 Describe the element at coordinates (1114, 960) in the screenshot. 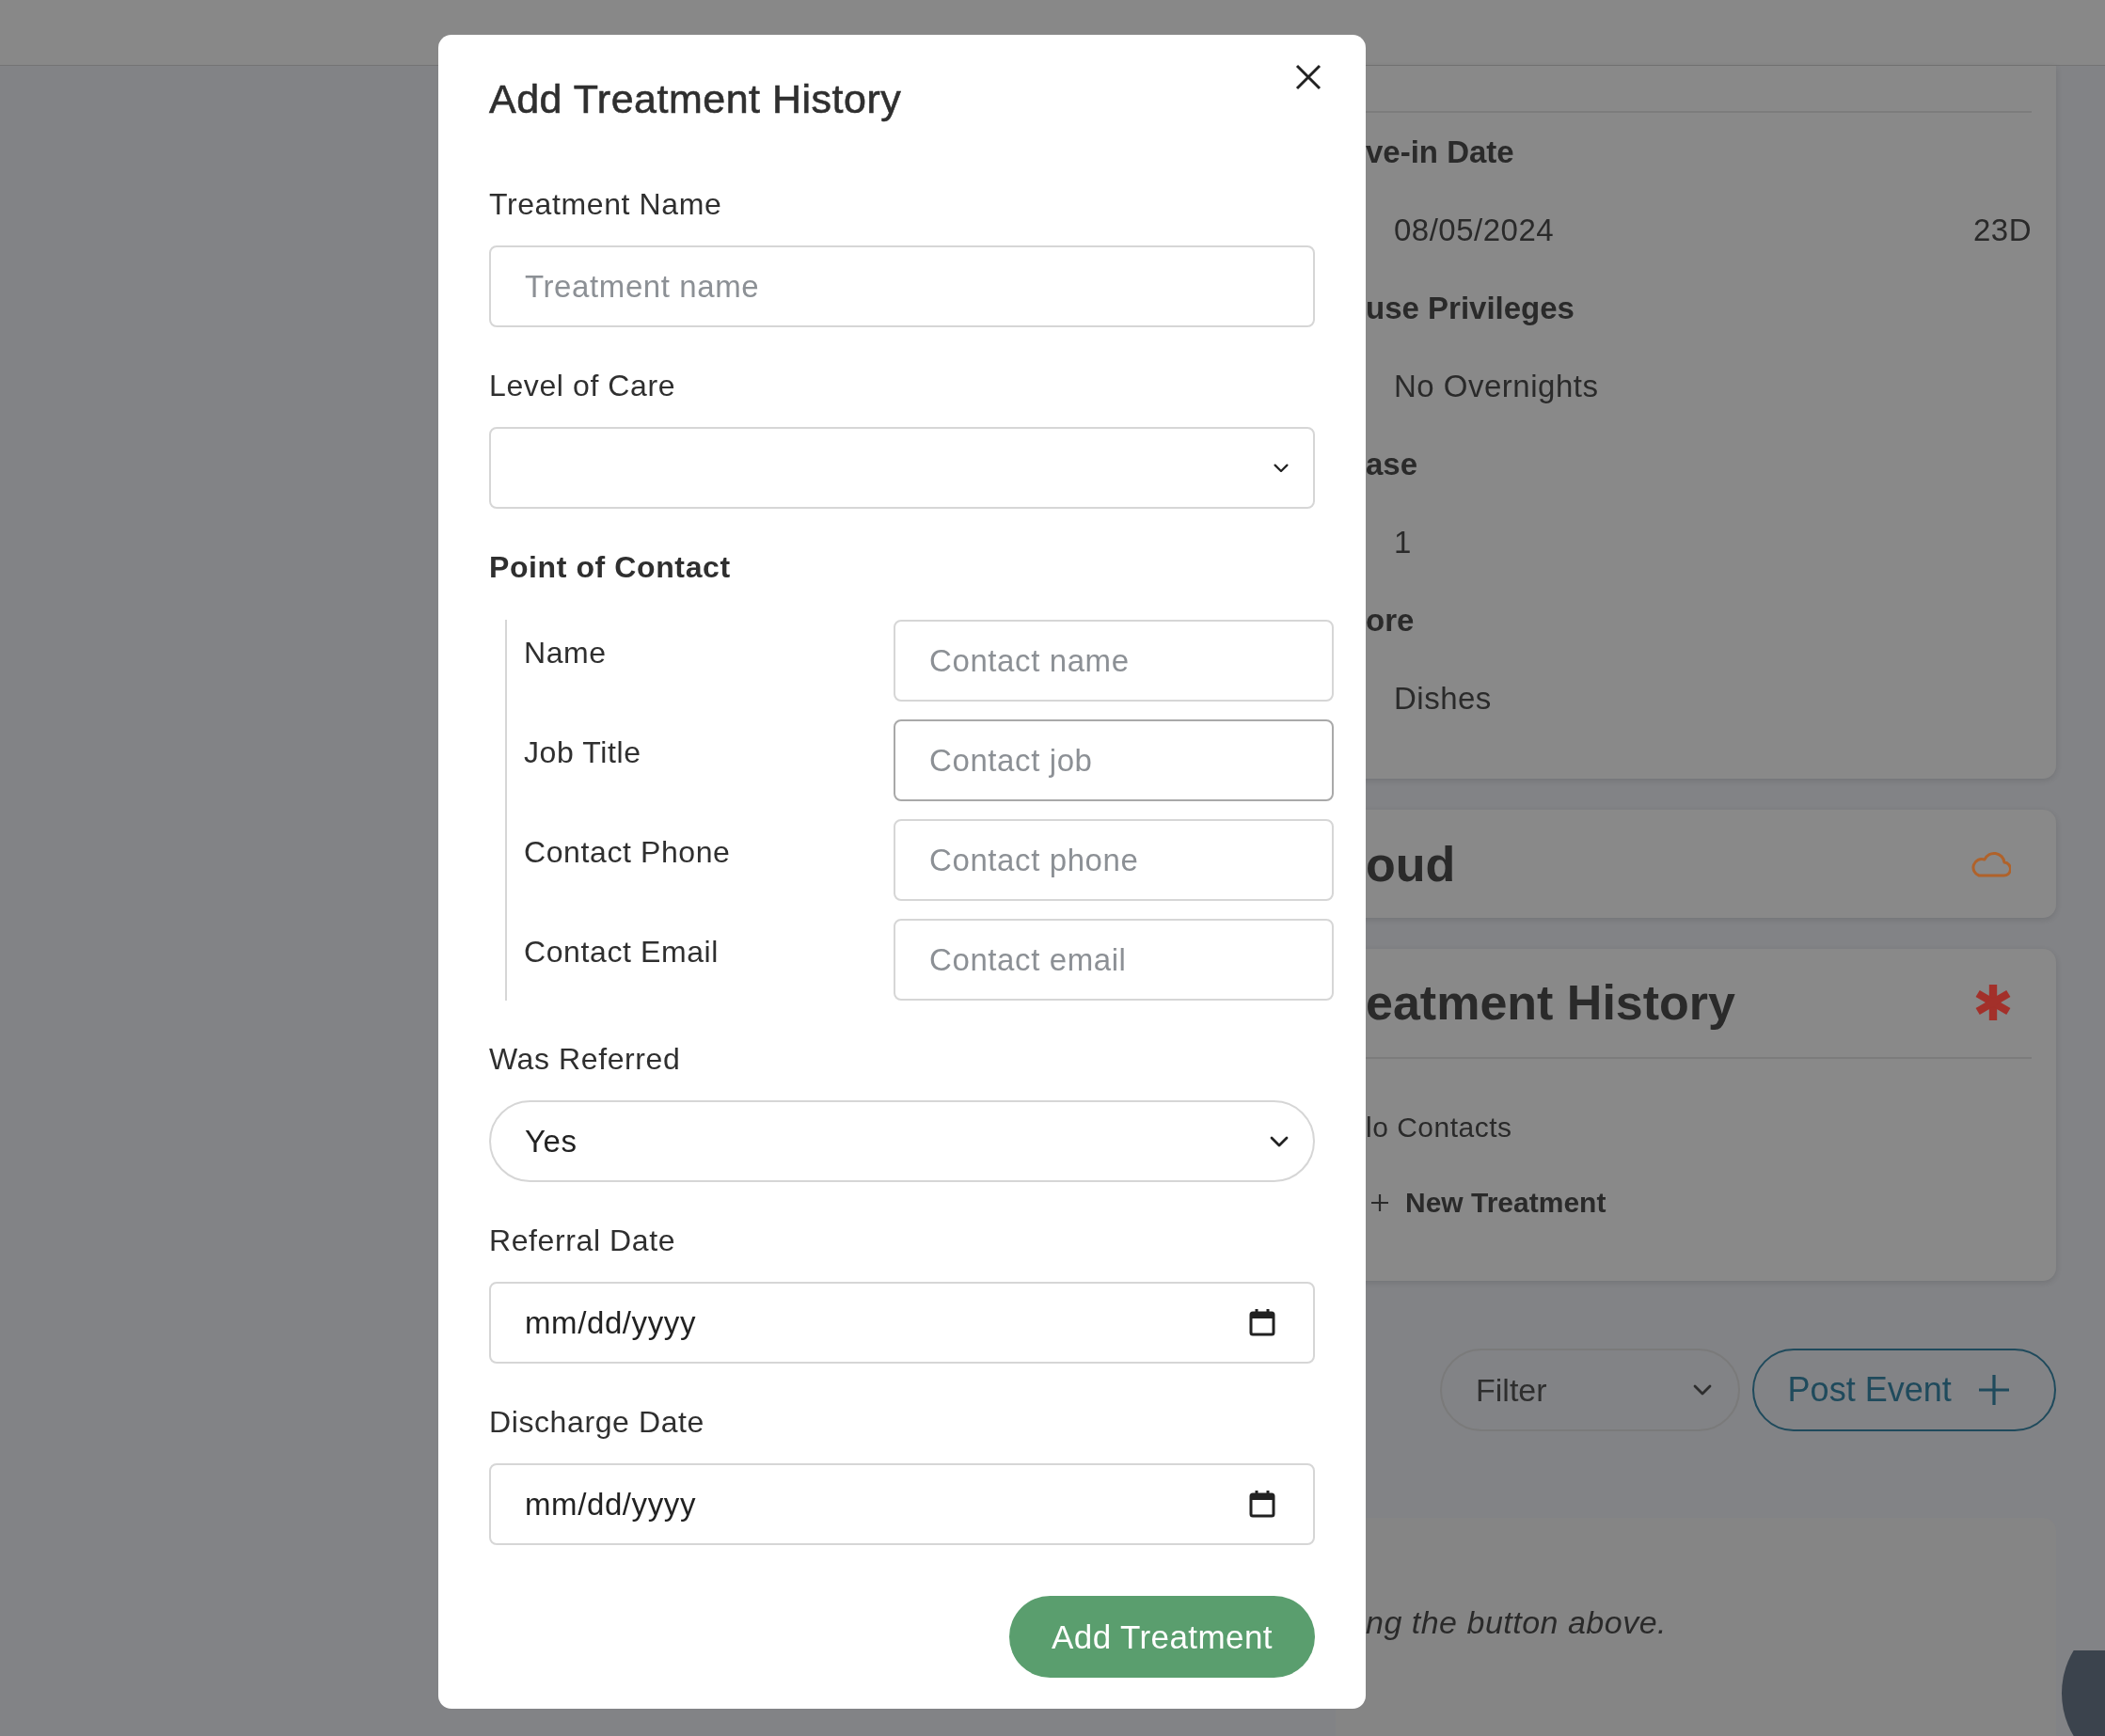

I see `input-field: Contact email` at that location.